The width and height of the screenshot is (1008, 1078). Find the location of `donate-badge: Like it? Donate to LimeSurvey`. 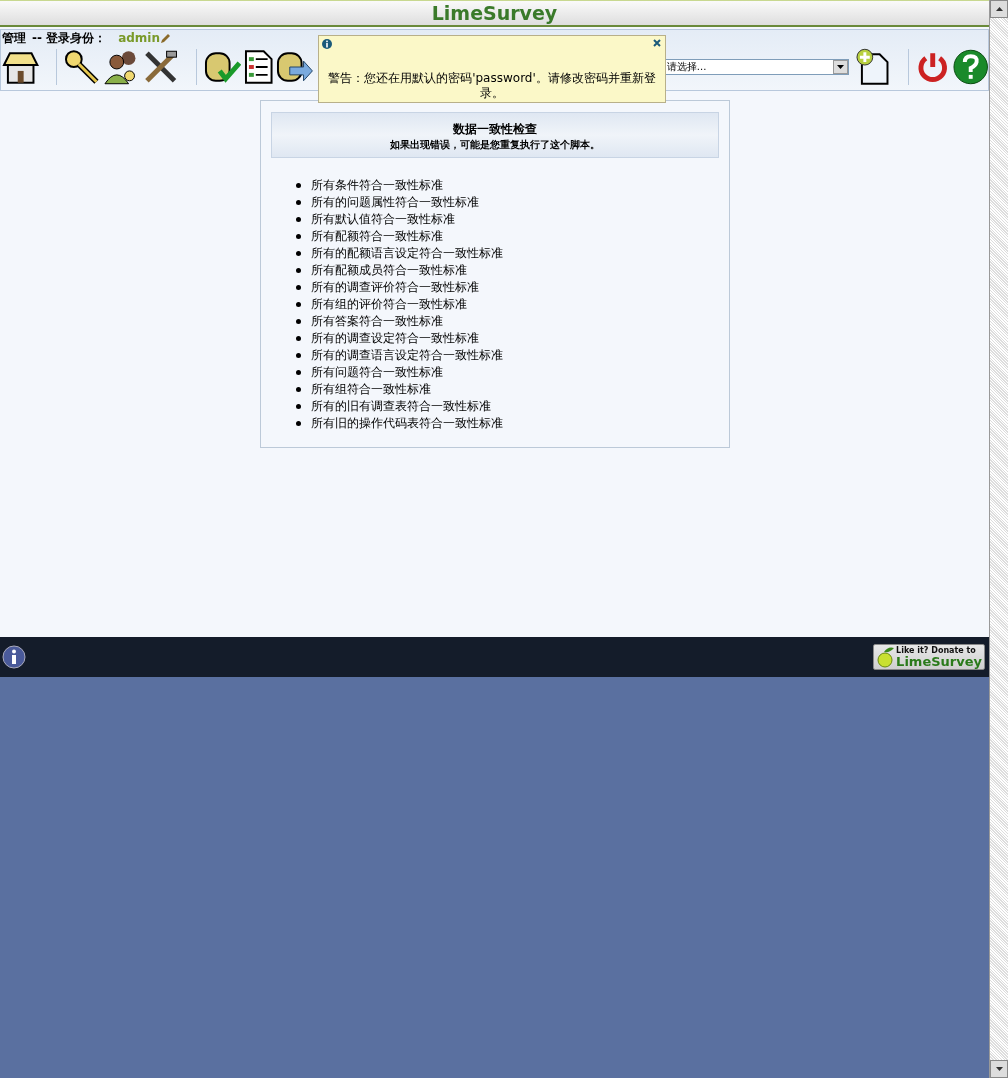

donate-badge: Like it? Donate to LimeSurvey is located at coordinates (929, 657).